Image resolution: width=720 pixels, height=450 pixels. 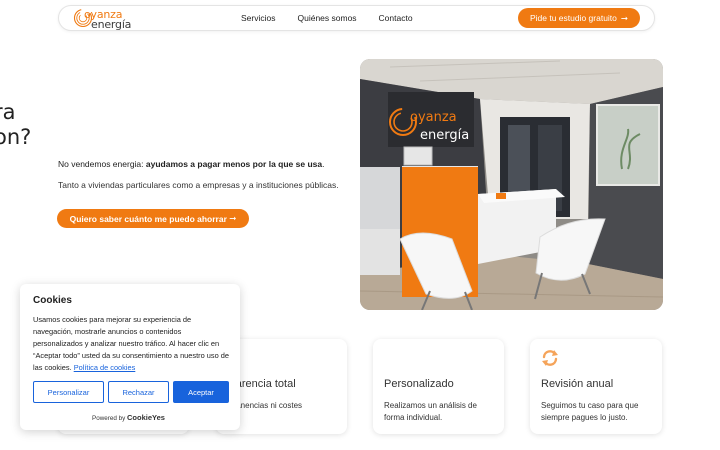 What do you see at coordinates (148, 218) in the screenshot?
I see `savings-cta-label: Quiero saber cuánto me puedo ahorrar` at bounding box center [148, 218].